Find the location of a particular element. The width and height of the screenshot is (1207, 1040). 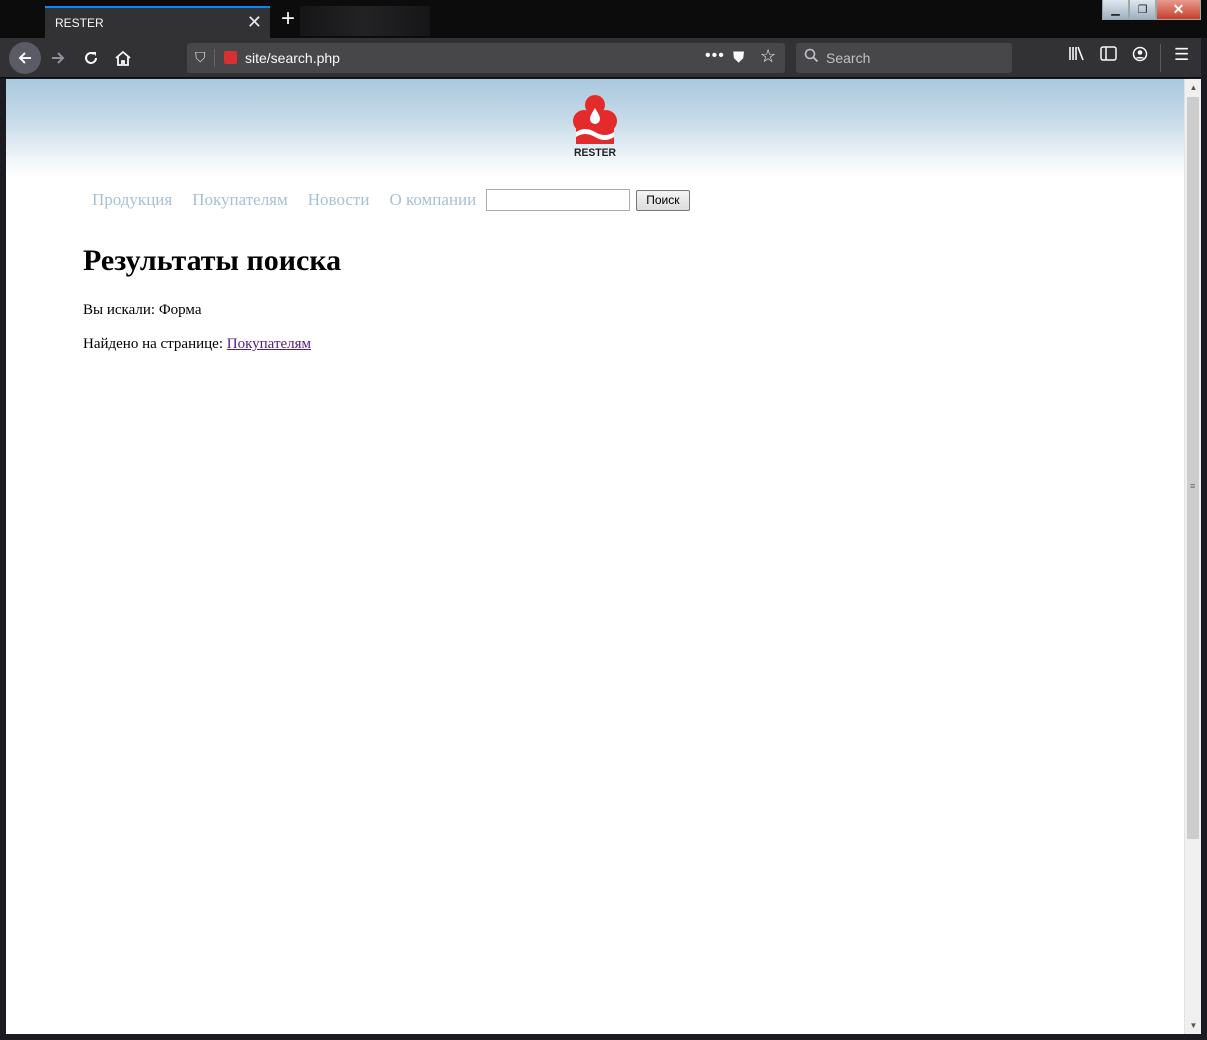

minimize-button: ▁ is located at coordinates (1115, 10).